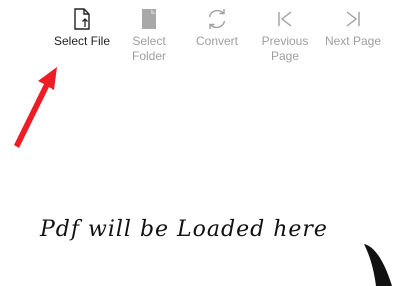 This screenshot has width=417, height=286. Describe the element at coordinates (378, 265) in the screenshot. I see `black-corner-shape` at that location.